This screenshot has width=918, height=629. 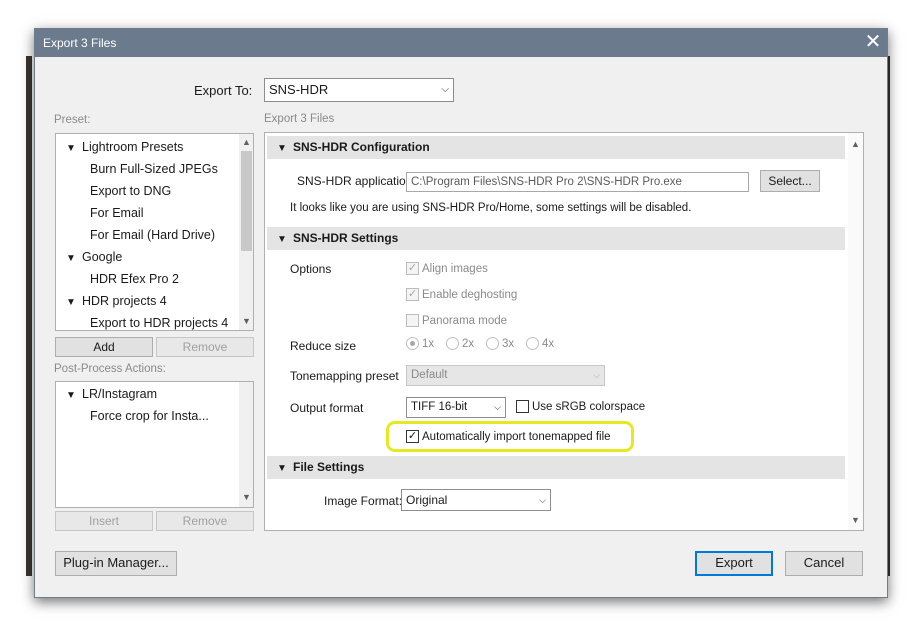 What do you see at coordinates (205, 521) in the screenshot?
I see `remove-action-button: Remove` at bounding box center [205, 521].